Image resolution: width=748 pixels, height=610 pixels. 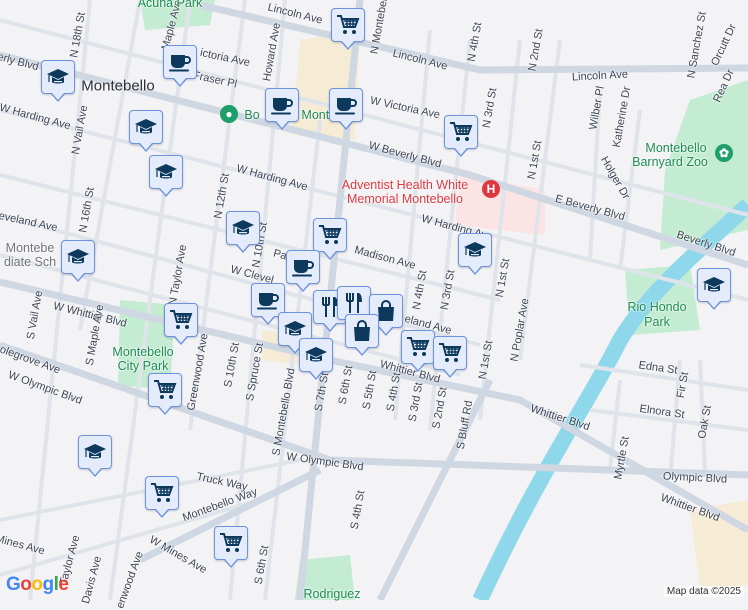 I want to click on hospital-icon: H, so click(x=491, y=189).